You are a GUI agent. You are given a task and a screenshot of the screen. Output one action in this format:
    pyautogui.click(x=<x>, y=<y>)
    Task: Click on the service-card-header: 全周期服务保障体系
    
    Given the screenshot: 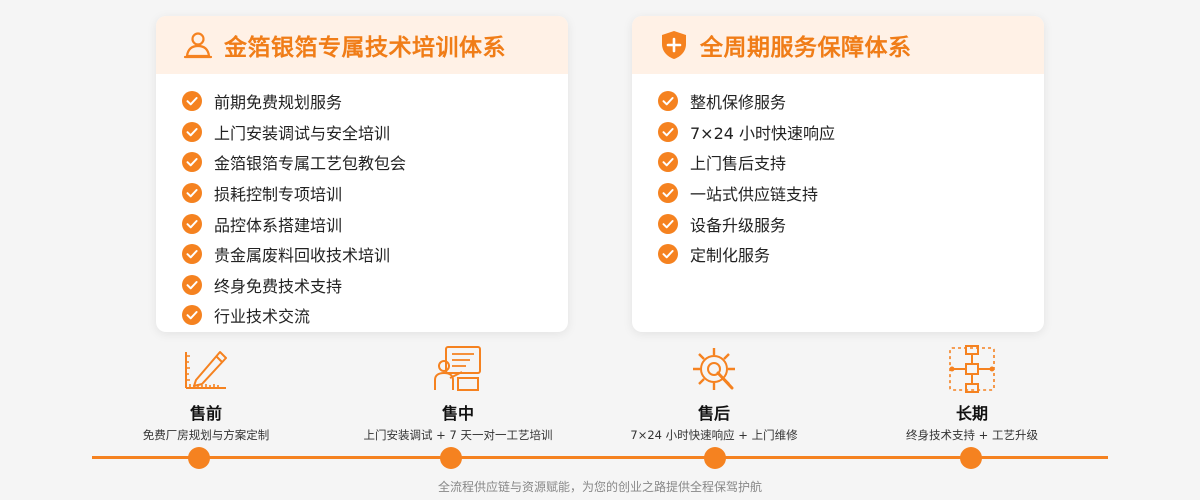 What is the action you would take?
    pyautogui.click(x=838, y=45)
    